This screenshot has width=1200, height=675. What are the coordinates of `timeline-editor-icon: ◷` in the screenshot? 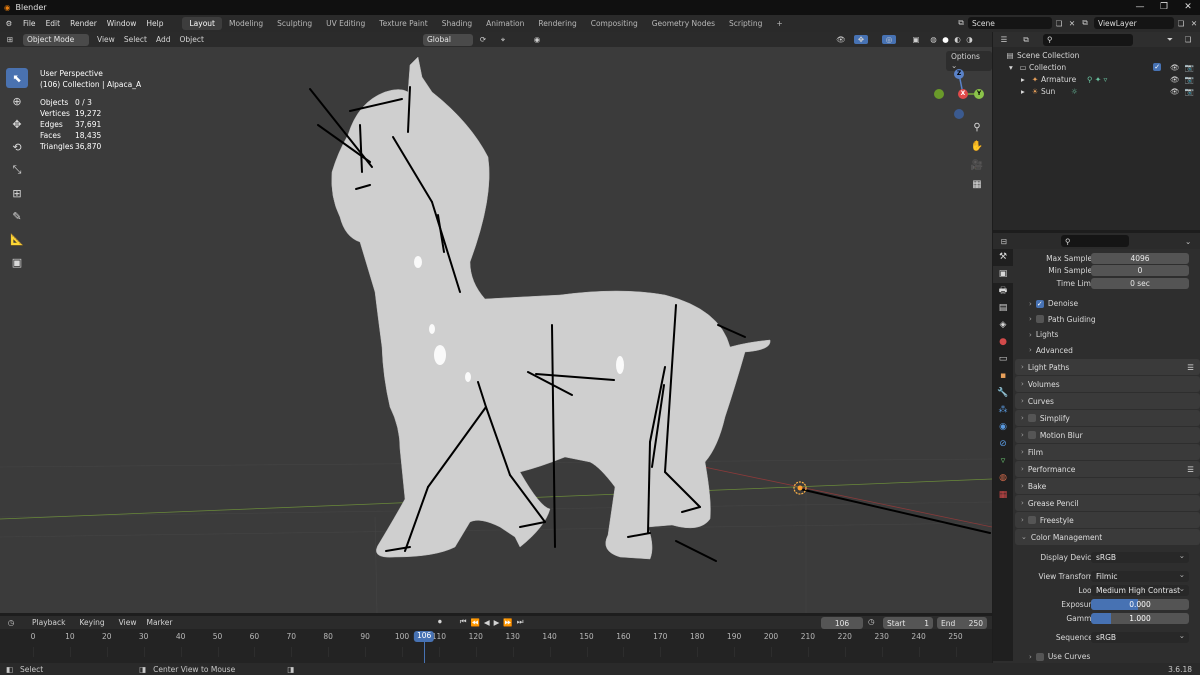 It's located at (11, 622).